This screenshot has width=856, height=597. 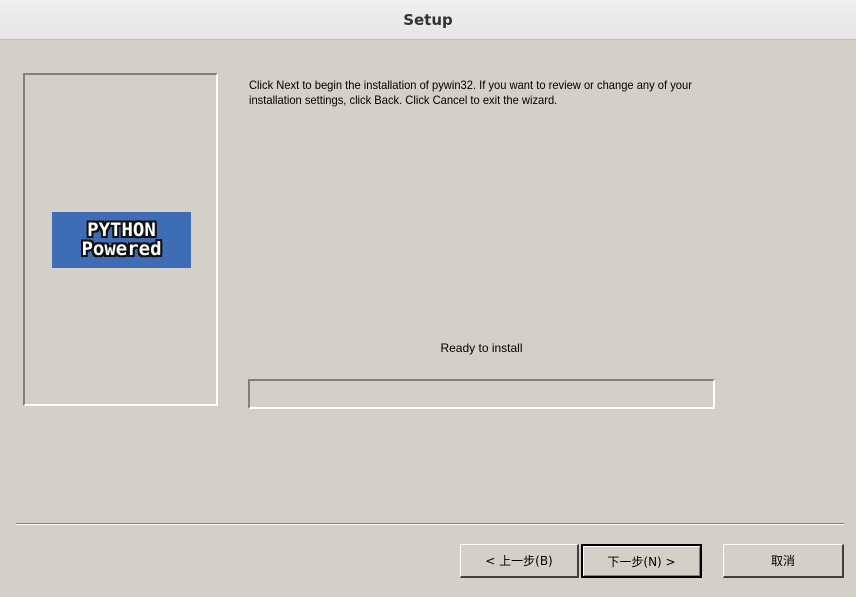 I want to click on window-title: Setup, so click(x=428, y=19).